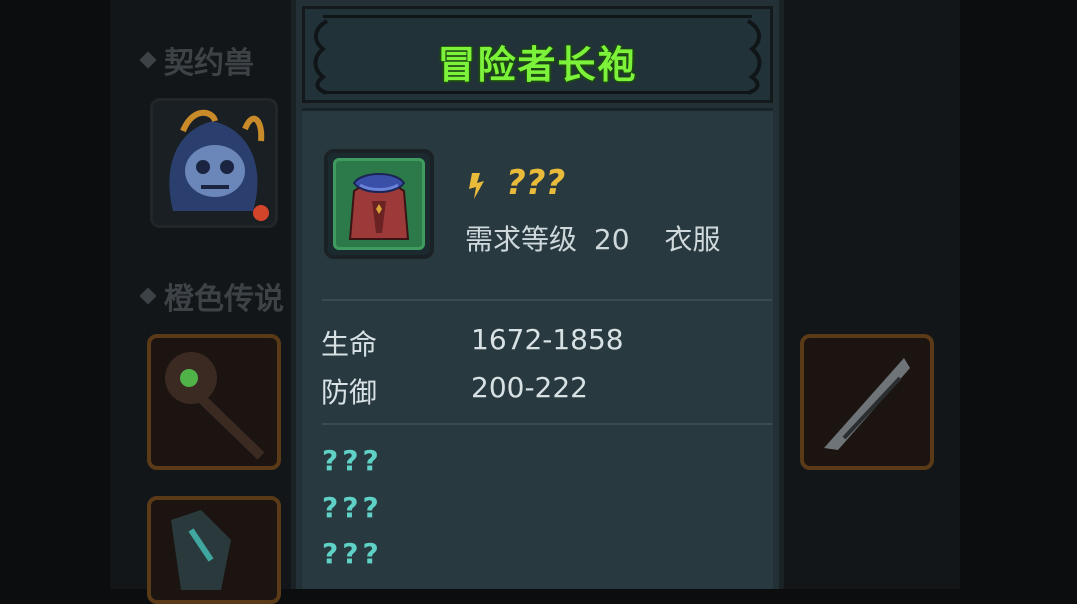  I want to click on section-header-contract-beast: 契约兽, so click(196, 60).